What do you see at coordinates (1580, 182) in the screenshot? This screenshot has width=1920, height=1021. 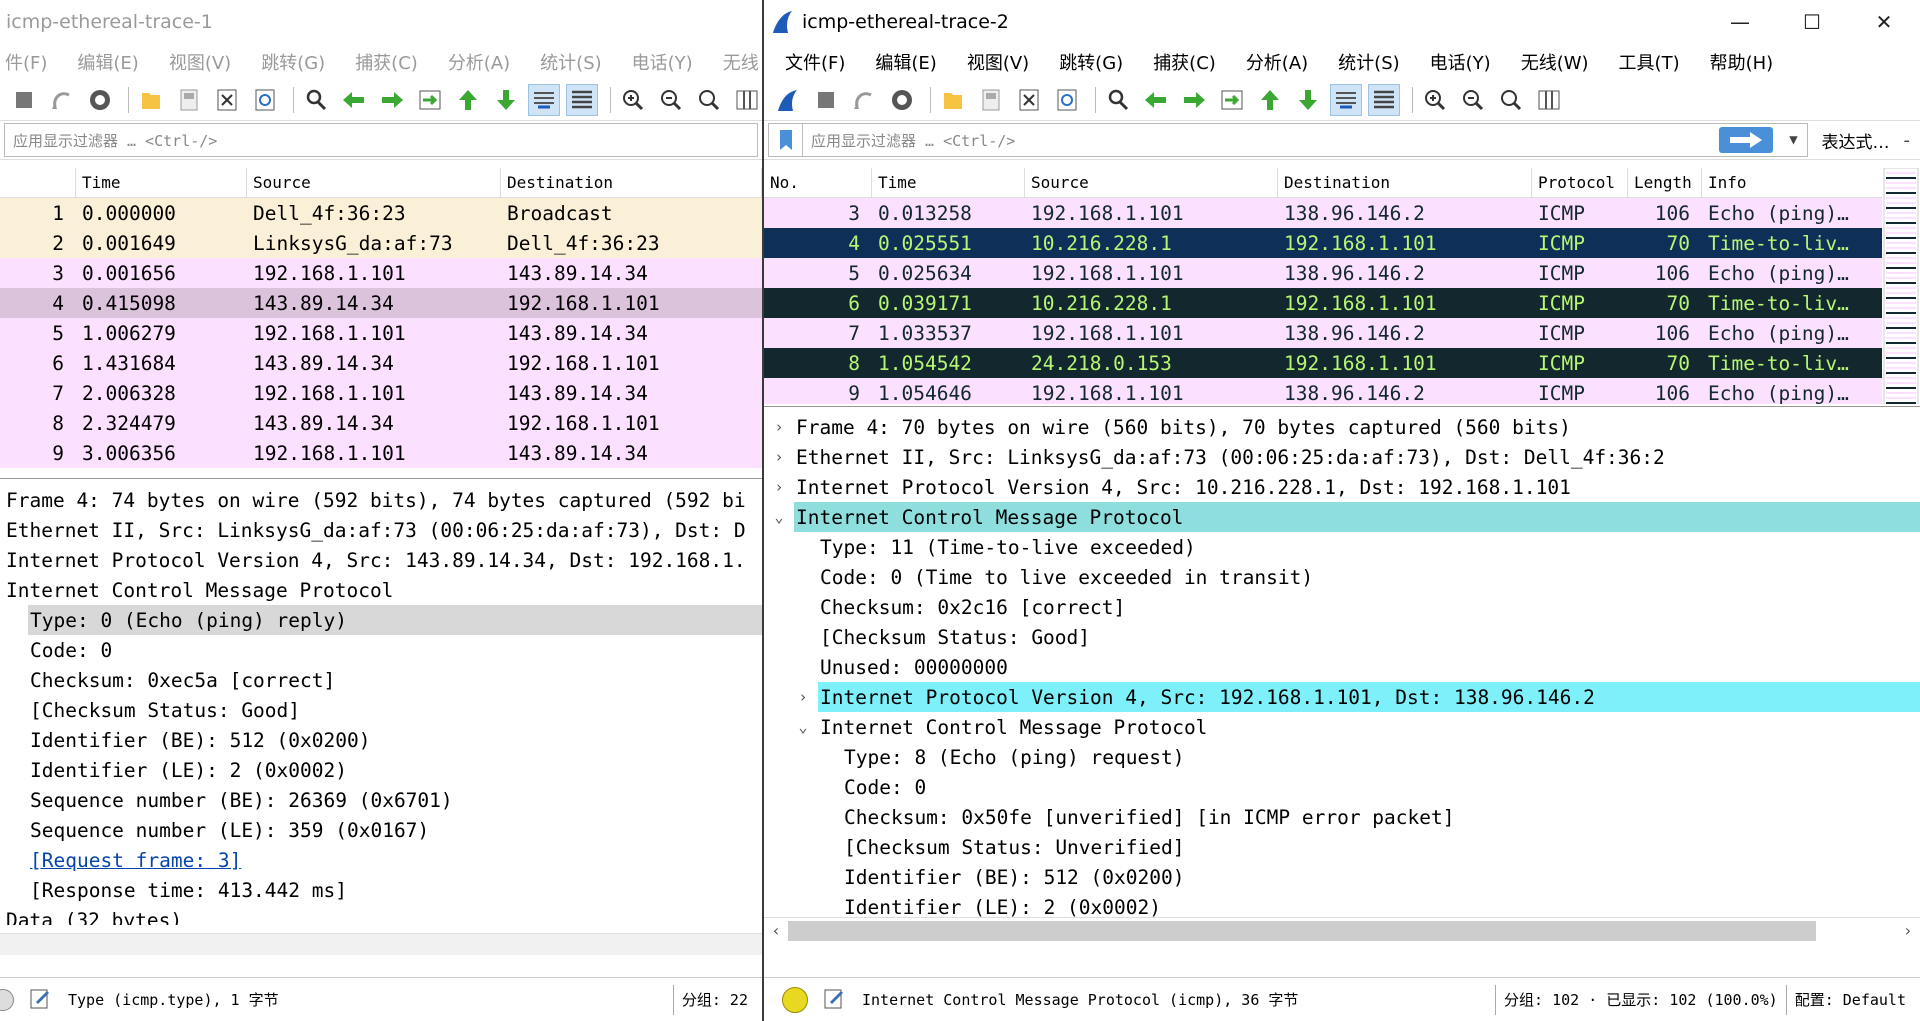 I see `column-header-protocol: Protocol` at bounding box center [1580, 182].